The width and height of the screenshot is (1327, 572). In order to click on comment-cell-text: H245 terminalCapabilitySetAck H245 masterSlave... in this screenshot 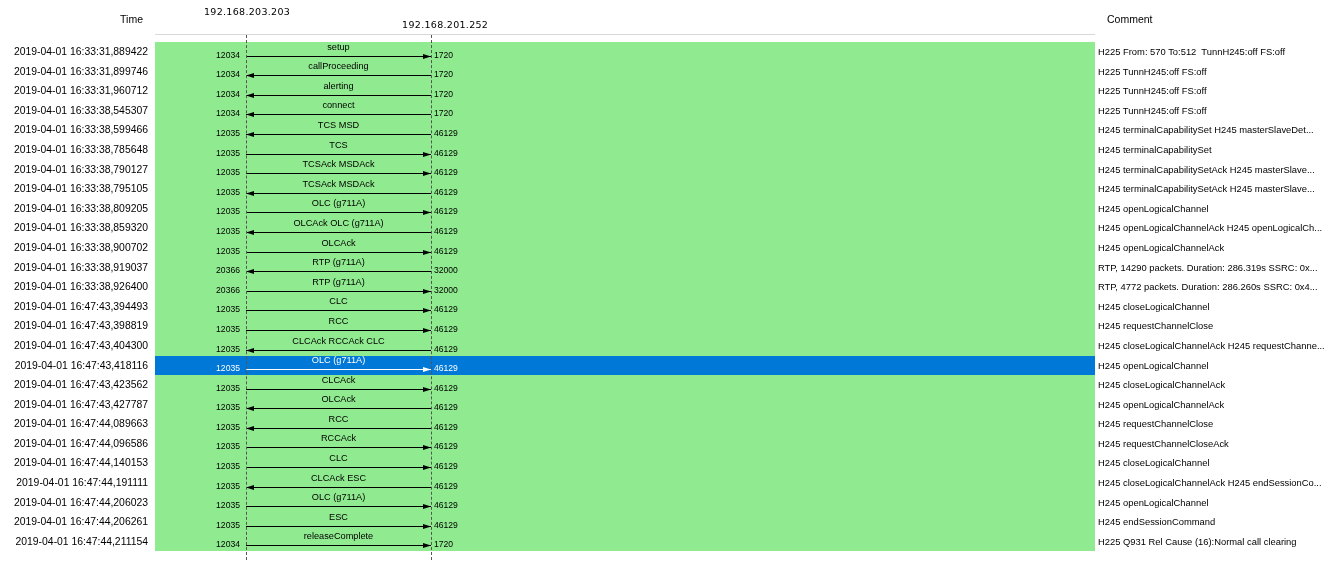, I will do `click(1206, 189)`.